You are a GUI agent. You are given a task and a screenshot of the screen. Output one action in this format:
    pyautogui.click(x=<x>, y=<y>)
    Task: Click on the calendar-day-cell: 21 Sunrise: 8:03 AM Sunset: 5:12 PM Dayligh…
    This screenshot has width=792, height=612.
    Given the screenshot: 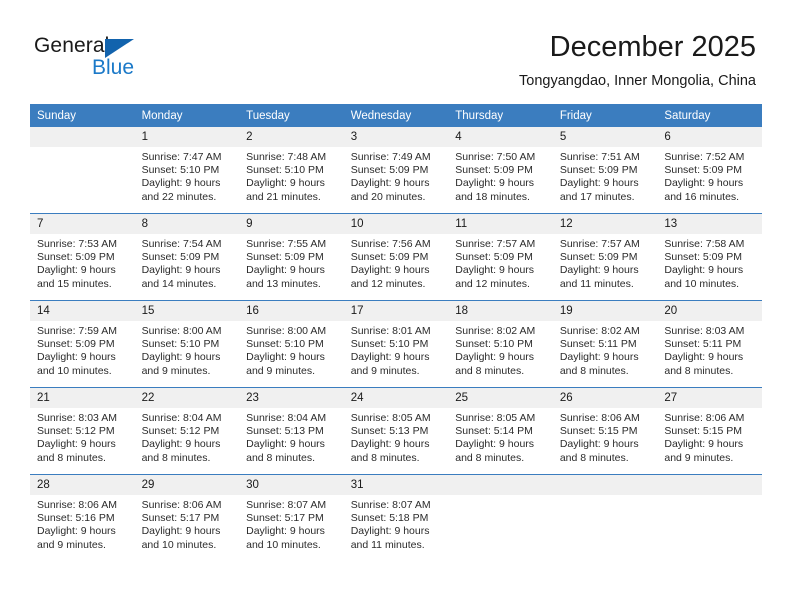 What is the action you would take?
    pyautogui.click(x=82, y=431)
    